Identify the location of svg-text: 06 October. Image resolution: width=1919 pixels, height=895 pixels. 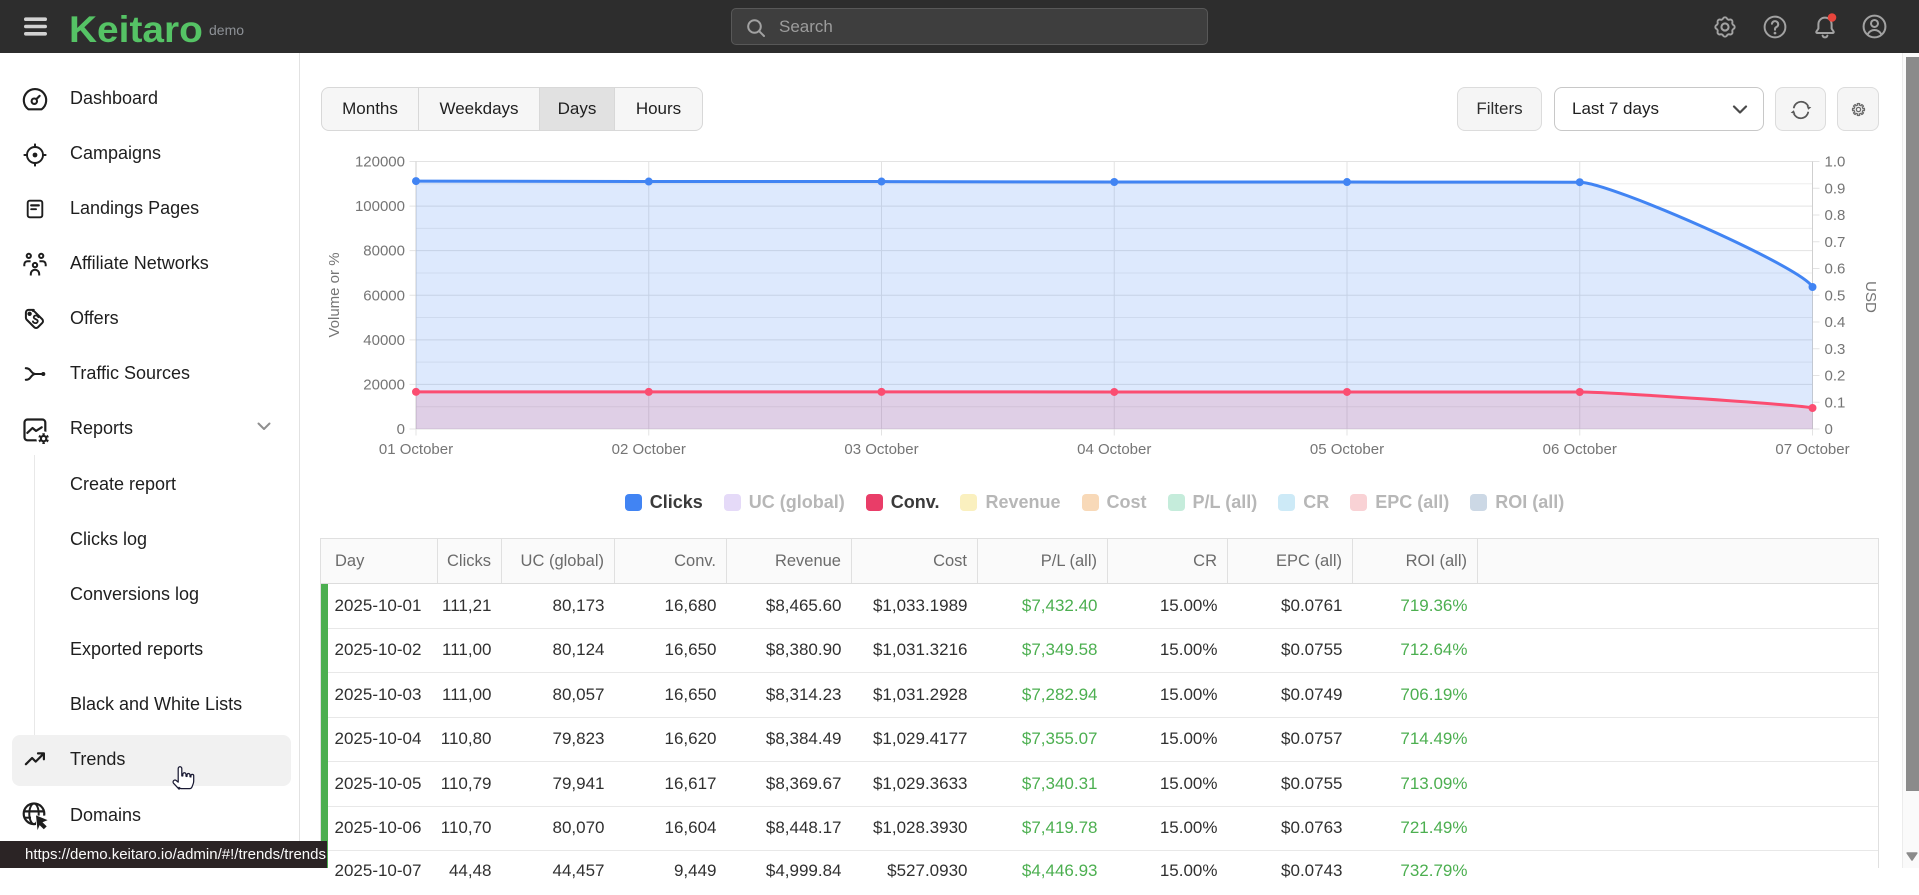
(1580, 449).